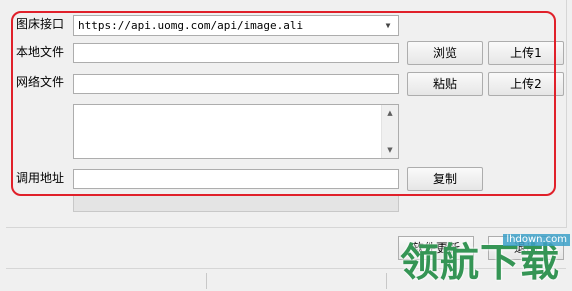 The height and width of the screenshot is (291, 572). Describe the element at coordinates (236, 131) in the screenshot. I see `result-textarea: ▲ ▼` at that location.